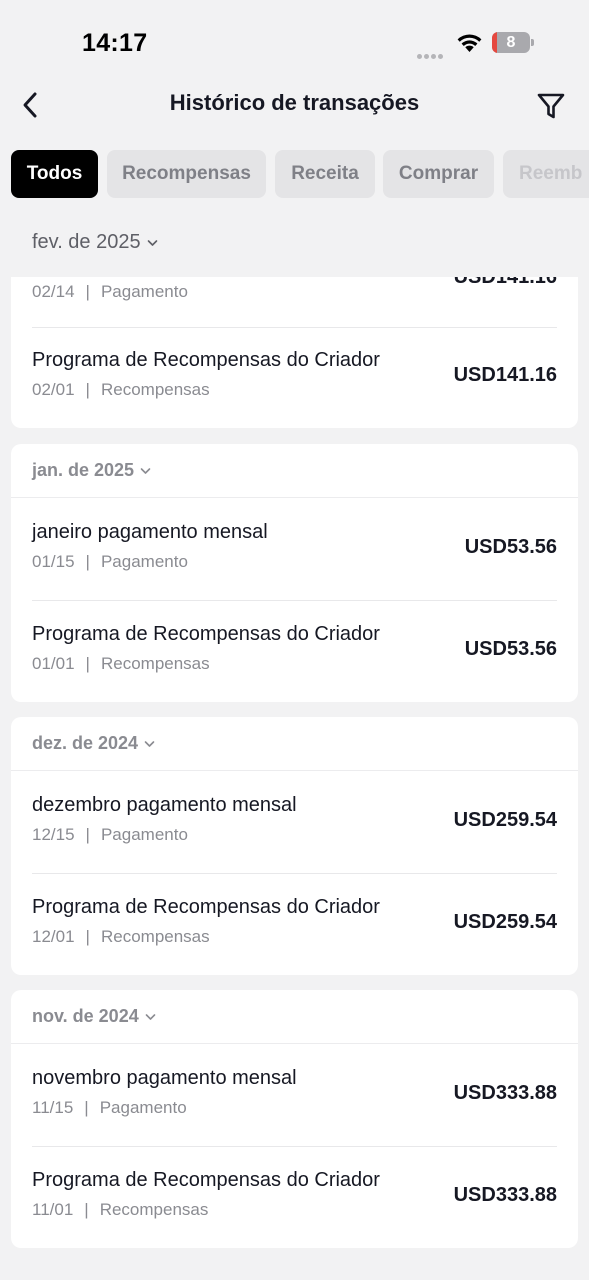 This screenshot has width=589, height=1280. I want to click on transaction-meta: 02/01 | Recompensas, so click(121, 389).